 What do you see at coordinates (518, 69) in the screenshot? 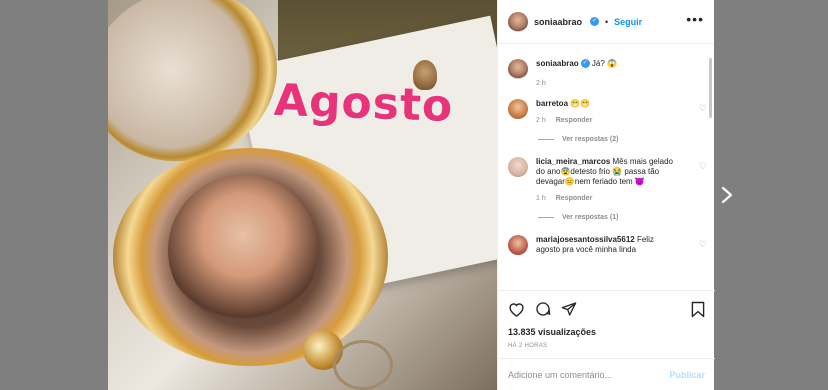
I see `caption-avatar` at bounding box center [518, 69].